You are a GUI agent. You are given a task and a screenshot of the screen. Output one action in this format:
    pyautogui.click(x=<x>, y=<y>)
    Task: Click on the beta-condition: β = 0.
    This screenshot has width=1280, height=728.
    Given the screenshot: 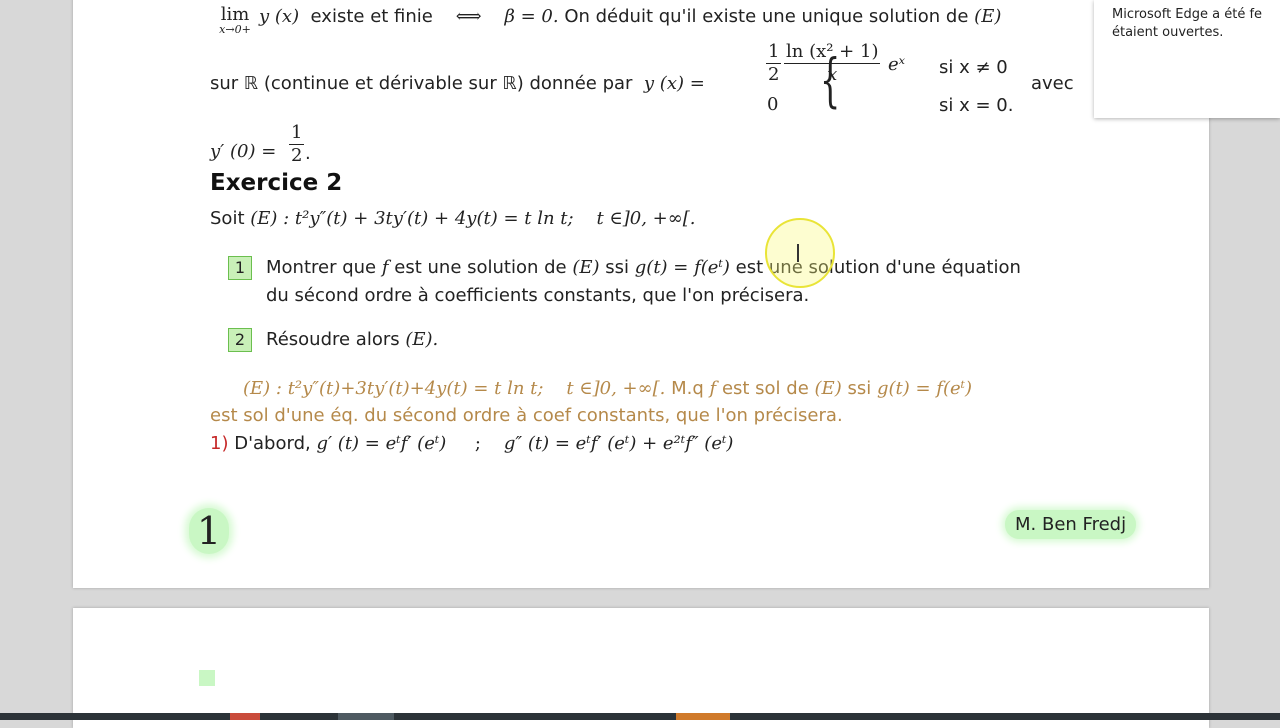 What is the action you would take?
    pyautogui.click(x=531, y=16)
    